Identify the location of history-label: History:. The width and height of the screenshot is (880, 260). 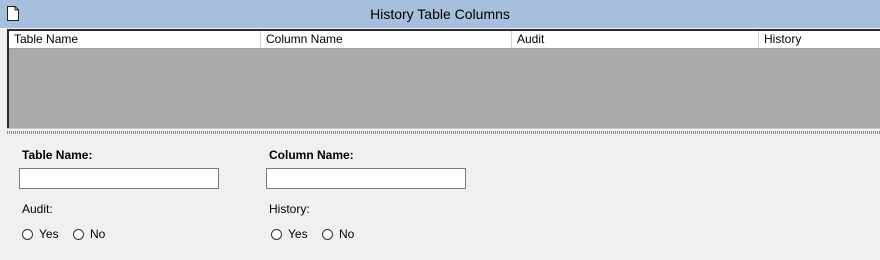
(289, 209).